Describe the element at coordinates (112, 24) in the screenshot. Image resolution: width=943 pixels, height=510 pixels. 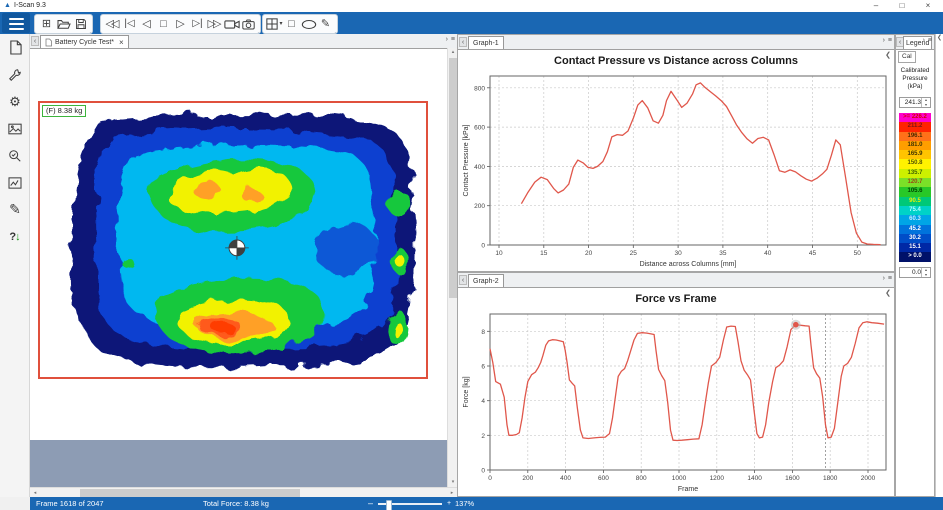
I see `rewind-button: ◁◁` at that location.